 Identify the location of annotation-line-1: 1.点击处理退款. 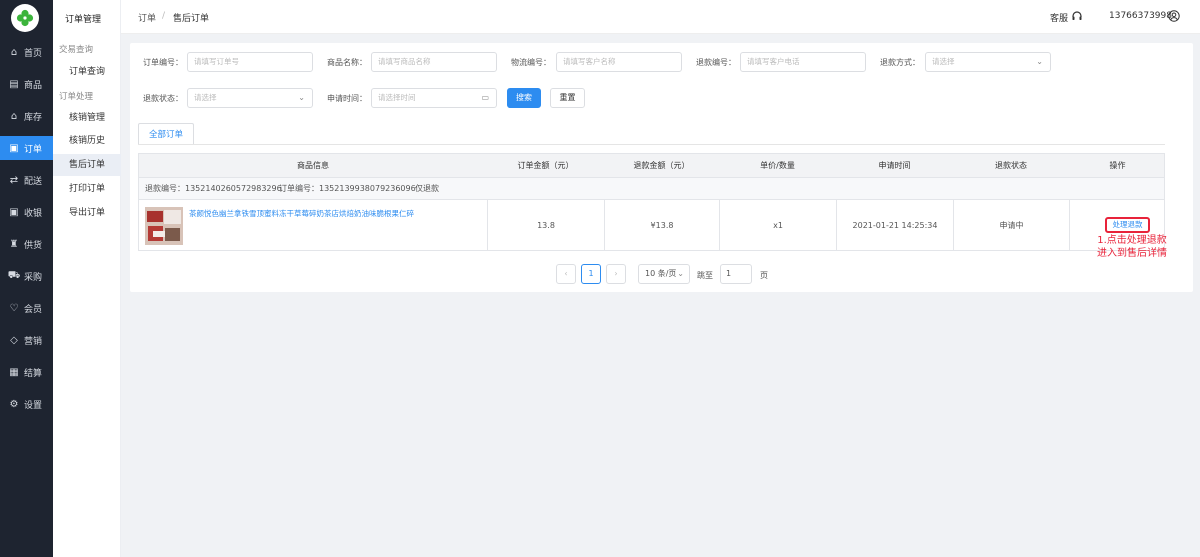
(1132, 240).